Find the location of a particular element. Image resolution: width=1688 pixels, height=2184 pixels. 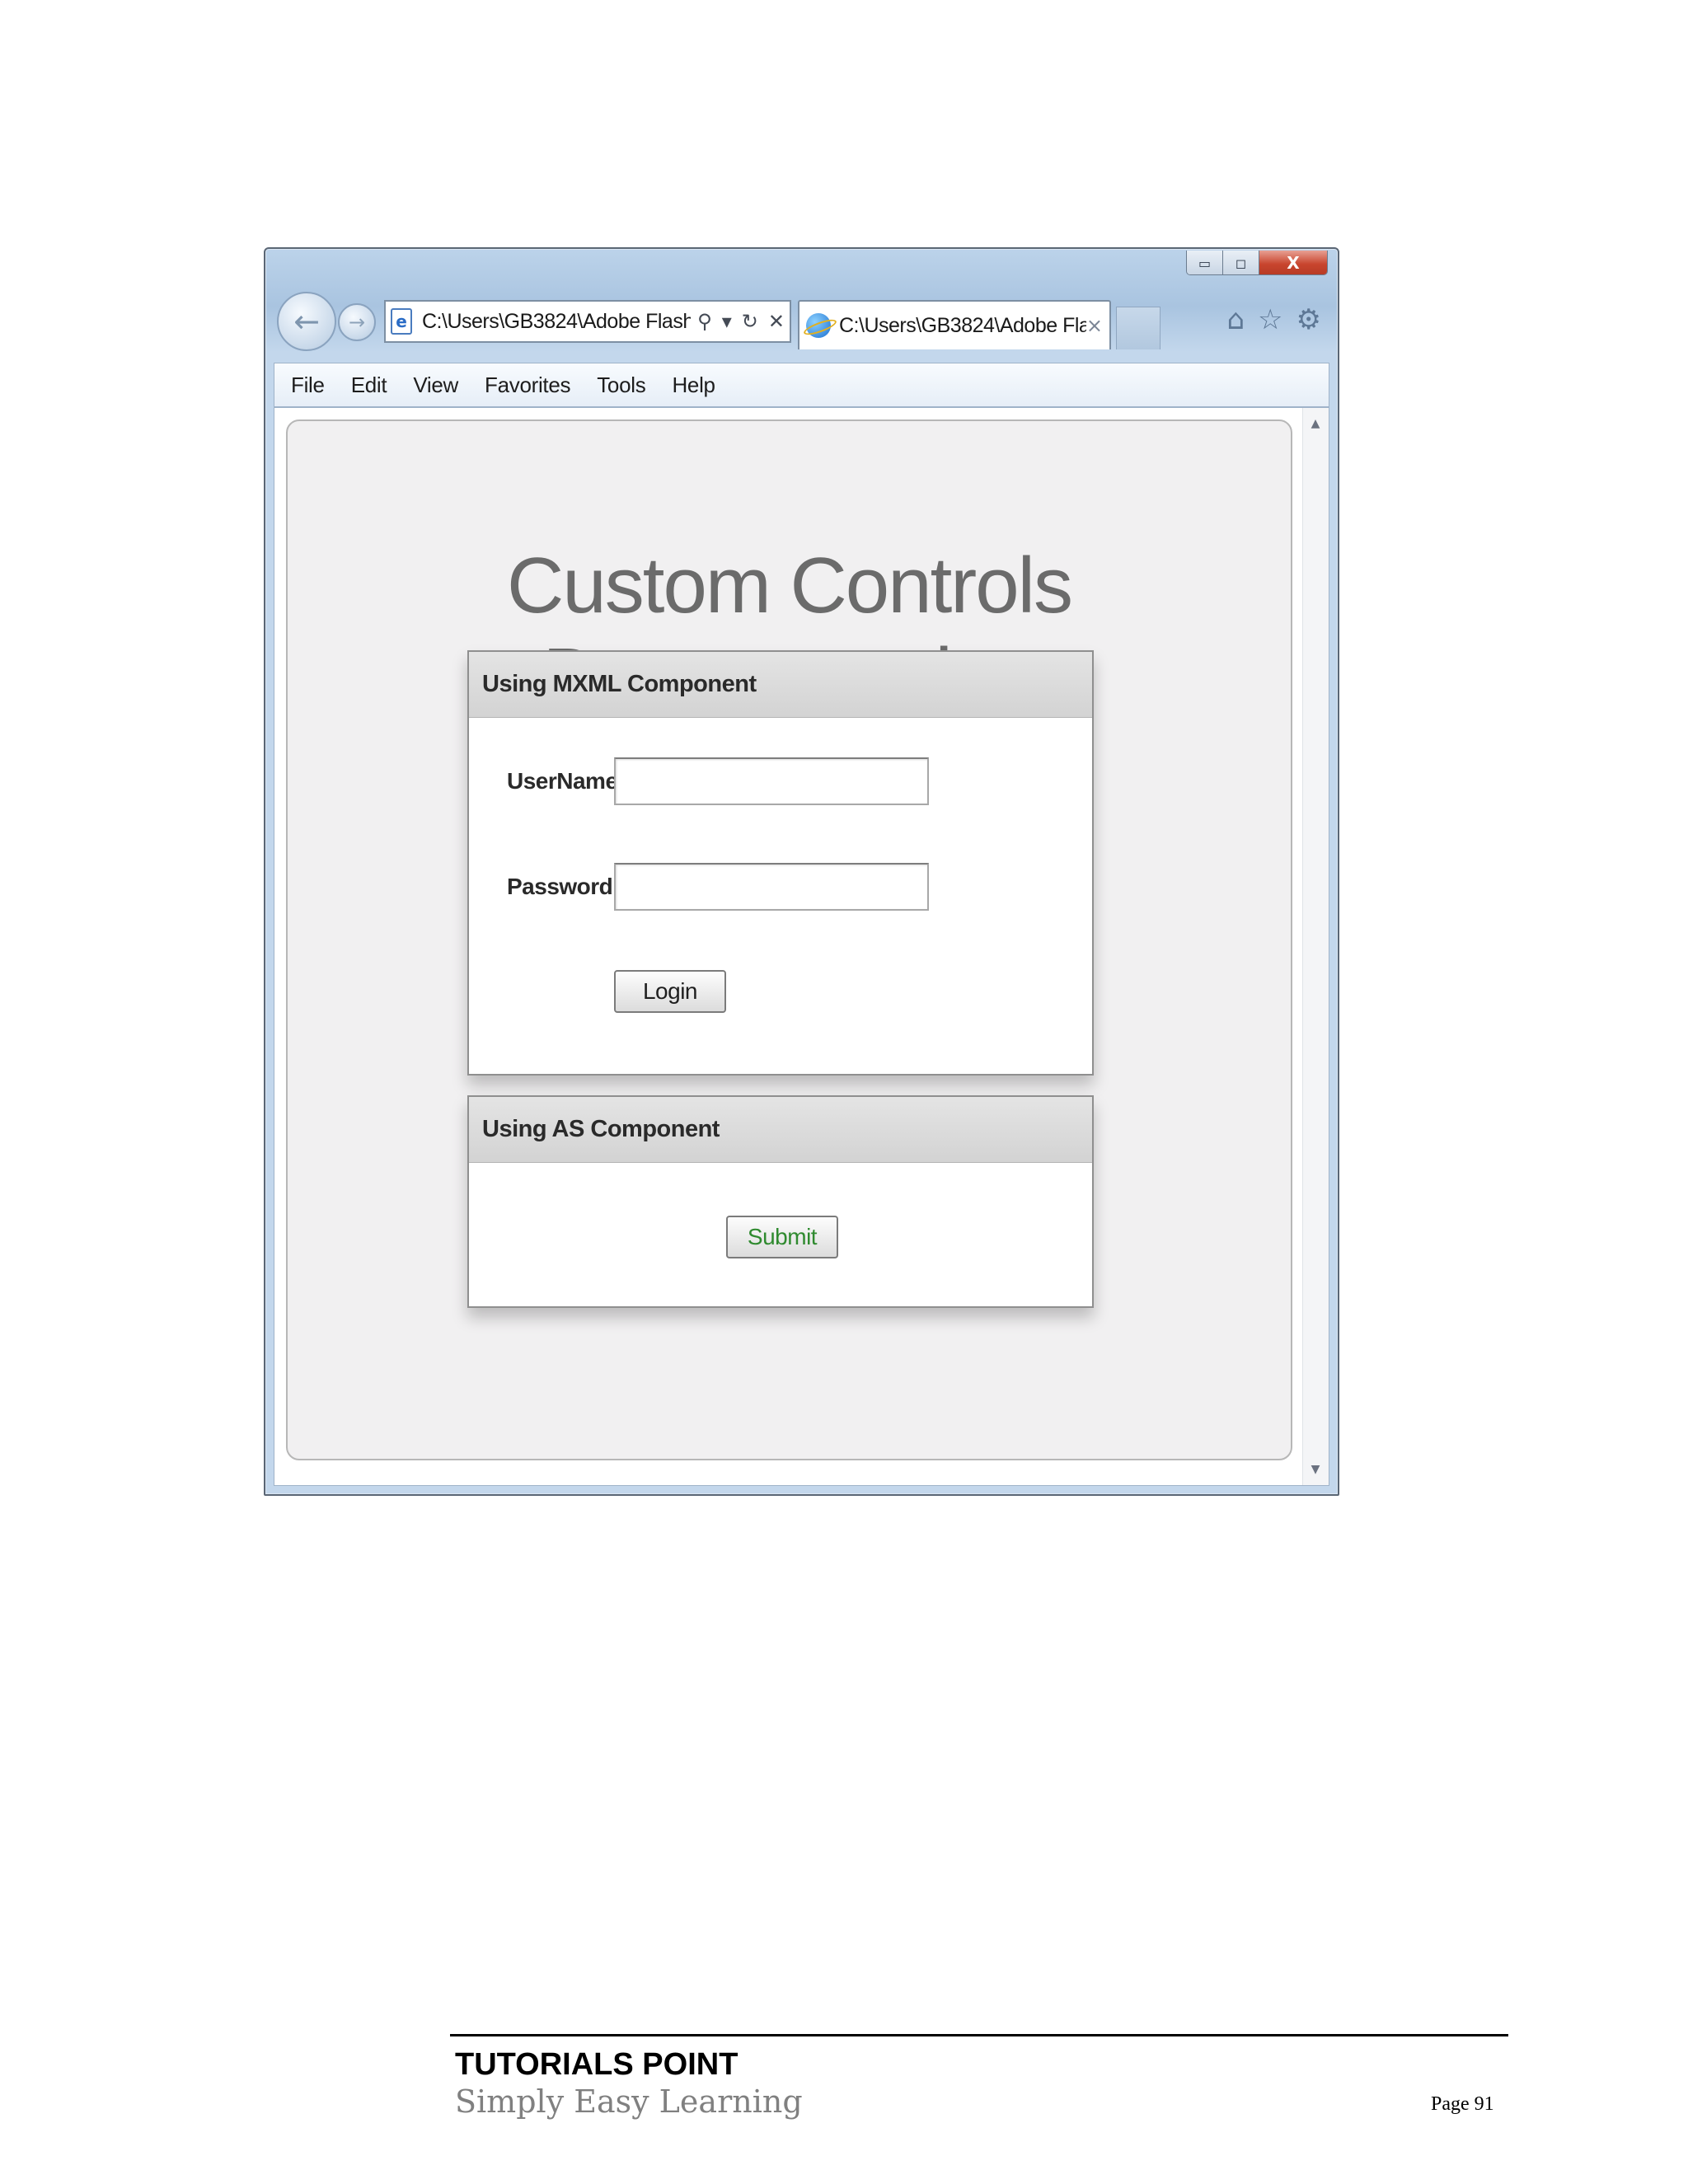

back-arrow-icon: ← is located at coordinates (307, 321).